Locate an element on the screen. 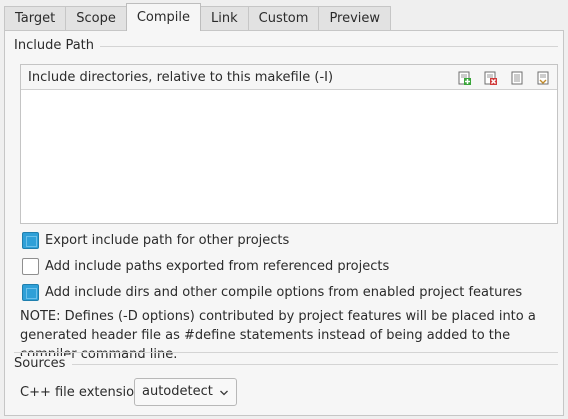 The width and height of the screenshot is (568, 419). chevron-down-icon is located at coordinates (224, 393).